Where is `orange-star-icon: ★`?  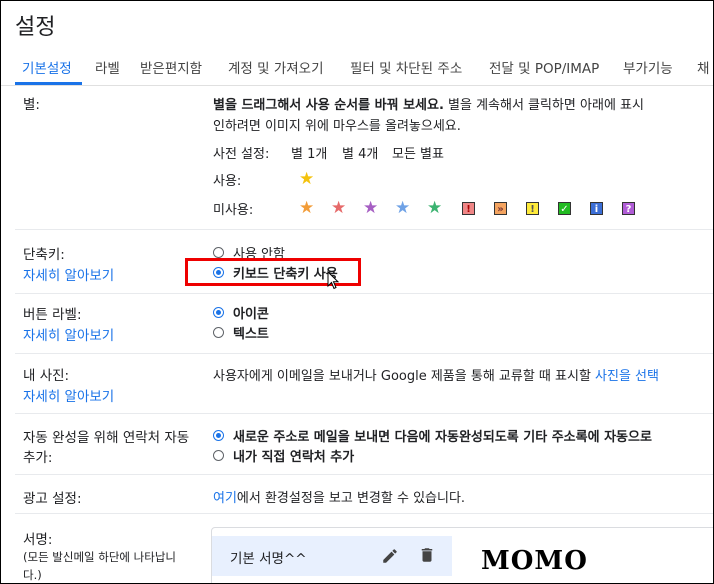 orange-star-icon: ★ is located at coordinates (306, 208).